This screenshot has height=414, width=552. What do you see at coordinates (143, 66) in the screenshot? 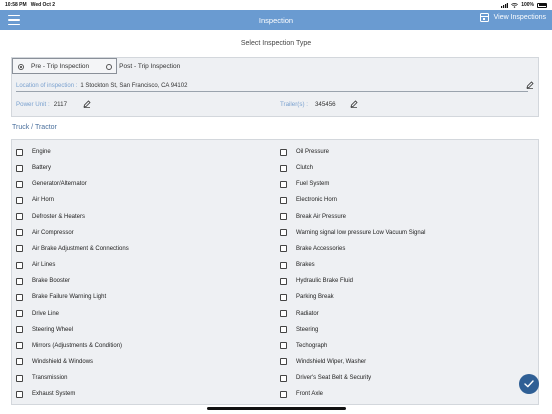
I see `post-trip-option: Post - Trip Inspection` at bounding box center [143, 66].